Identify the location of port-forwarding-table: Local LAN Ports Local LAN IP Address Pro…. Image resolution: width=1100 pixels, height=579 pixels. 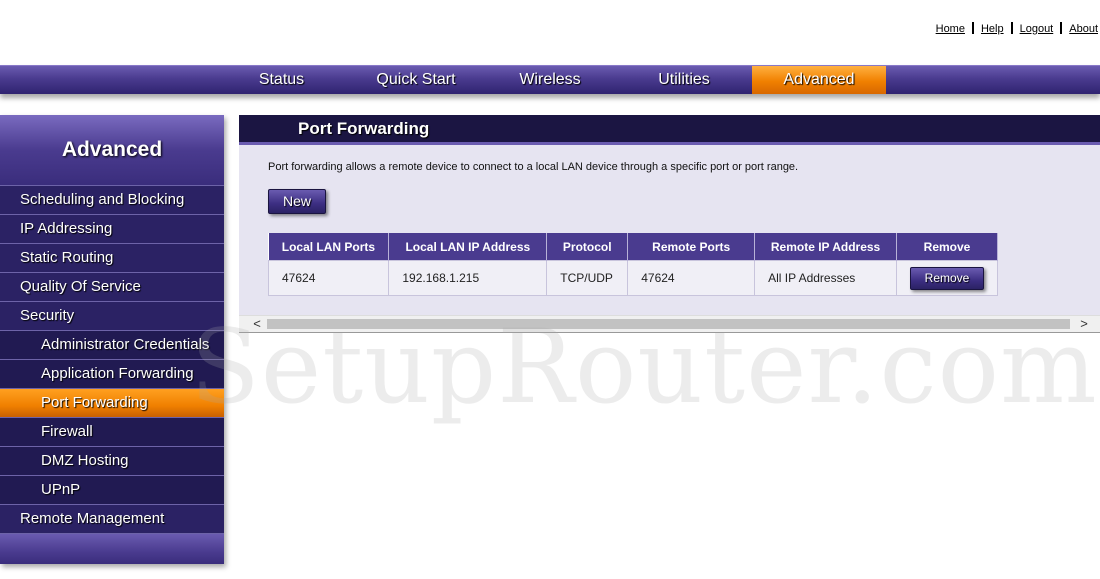
(632, 264).